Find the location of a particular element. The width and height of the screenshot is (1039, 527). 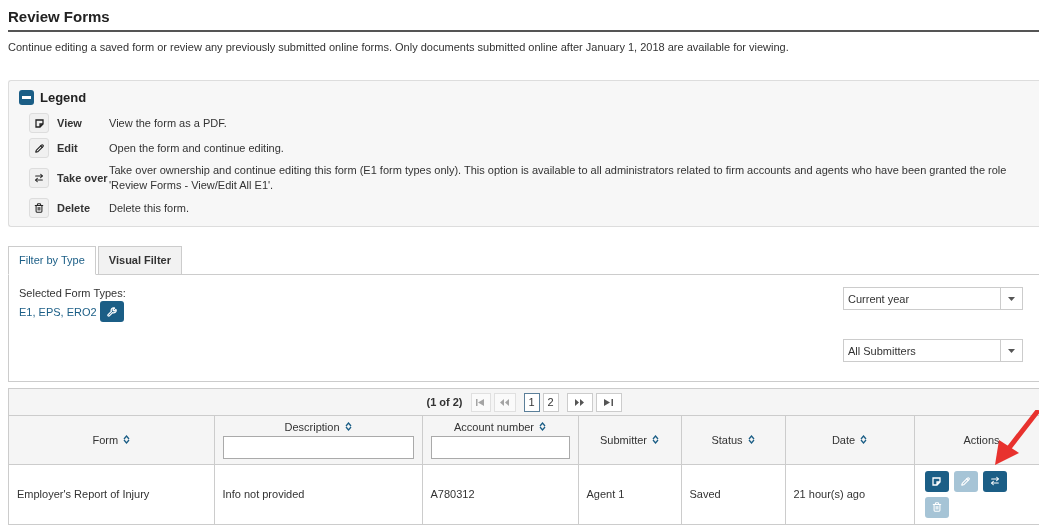

column-label: Actions is located at coordinates (981, 439).